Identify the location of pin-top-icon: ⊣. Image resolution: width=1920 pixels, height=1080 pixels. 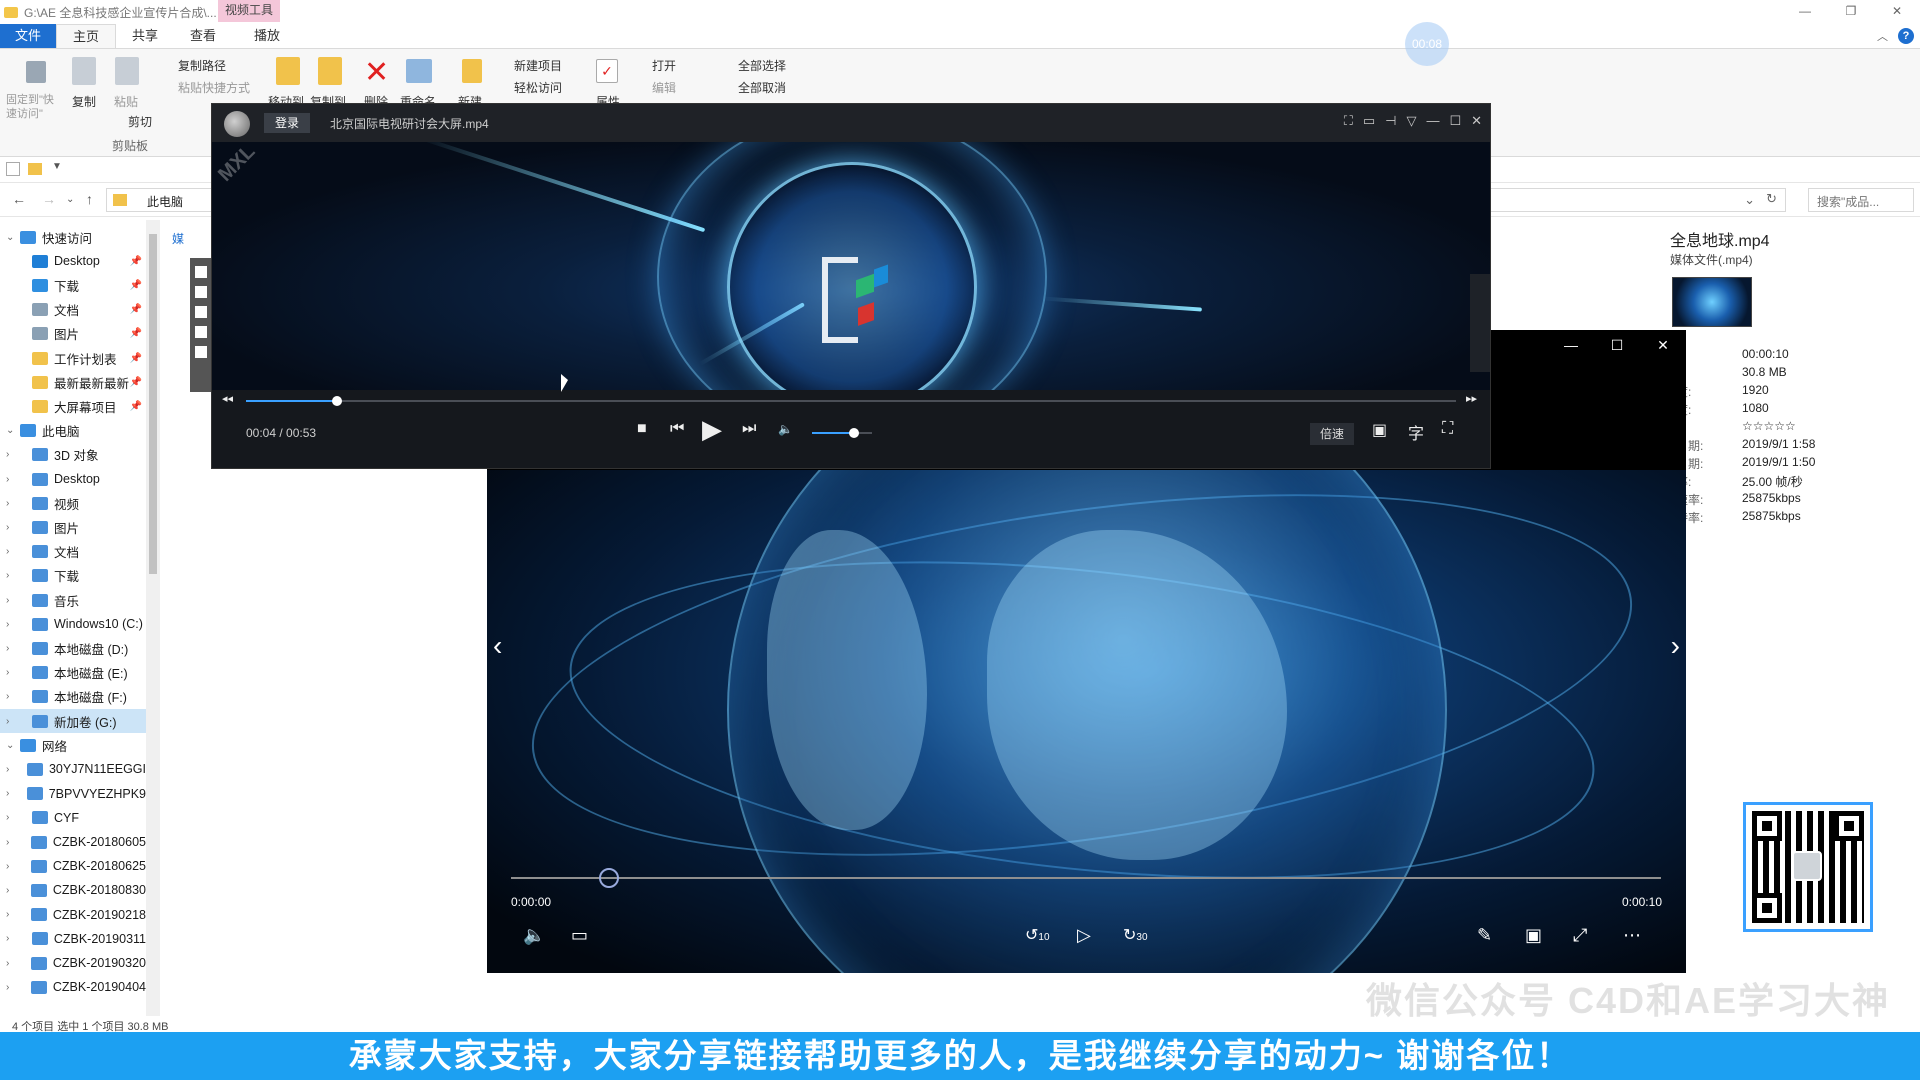
(1390, 121).